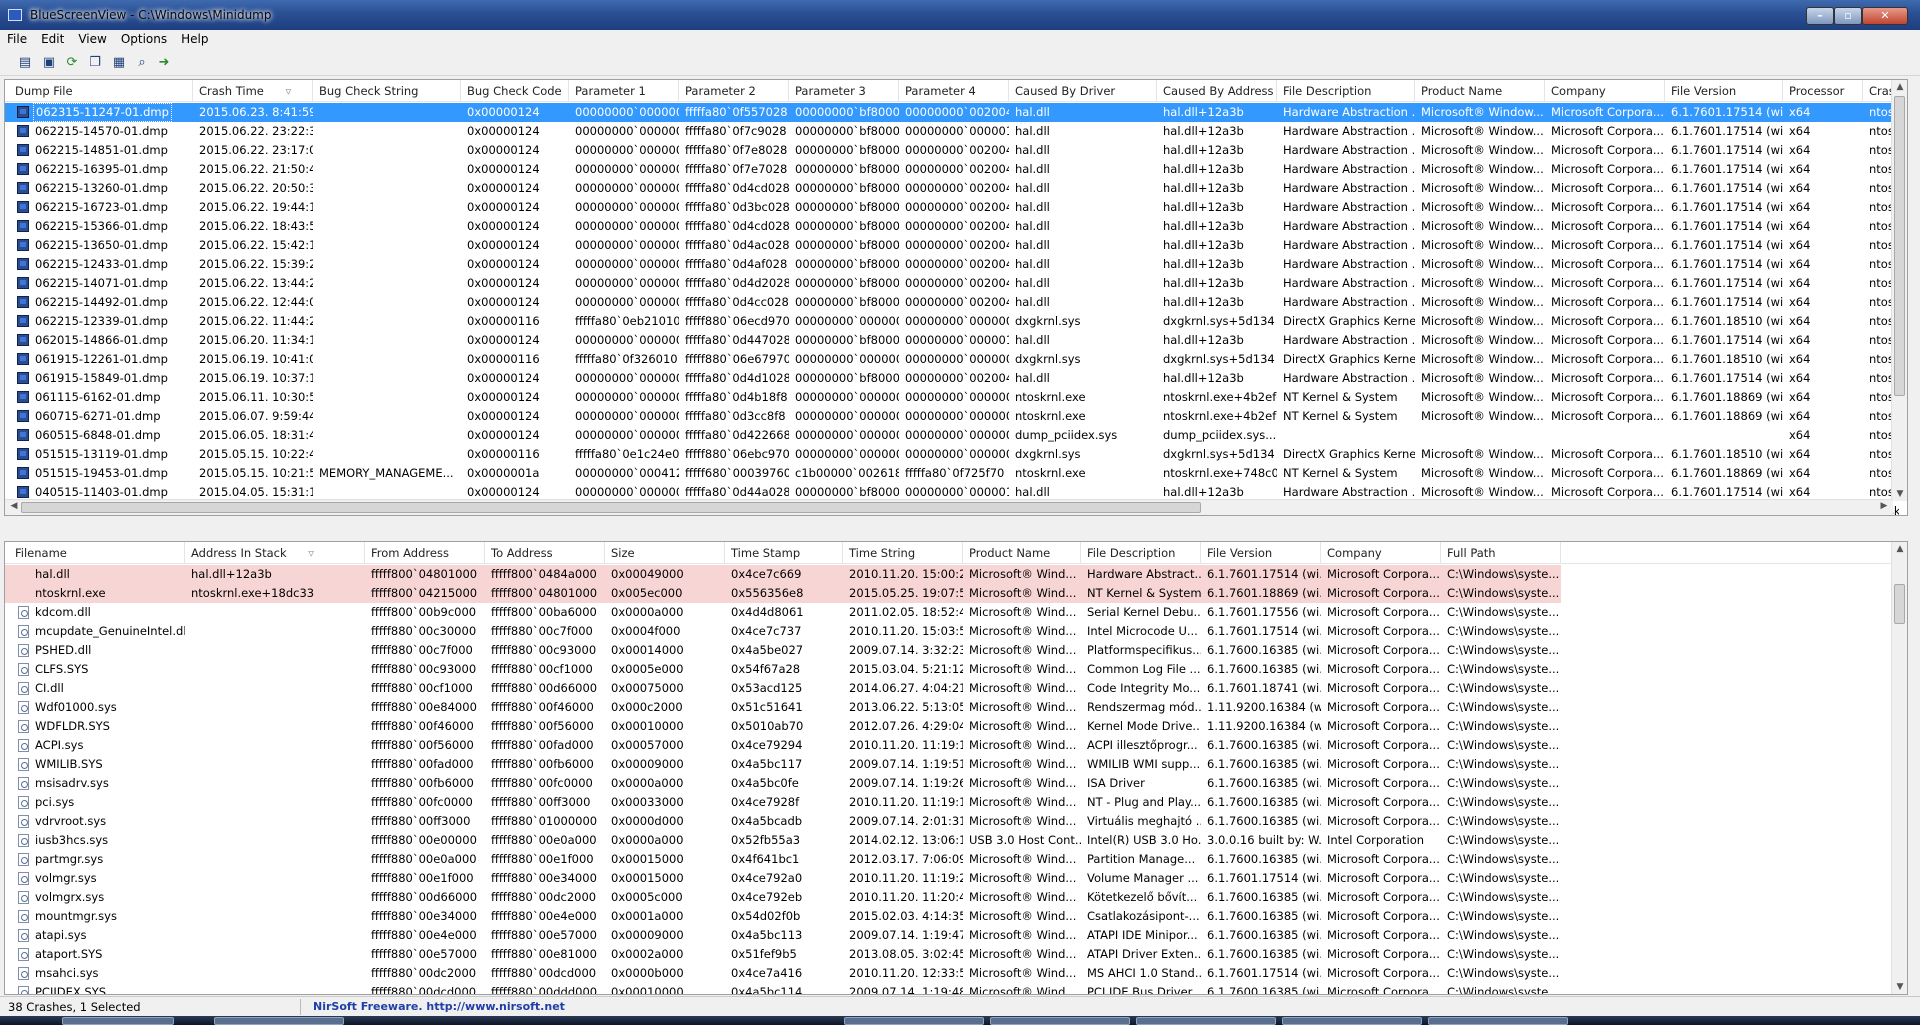  I want to click on close-button: ✕, so click(1885, 16).